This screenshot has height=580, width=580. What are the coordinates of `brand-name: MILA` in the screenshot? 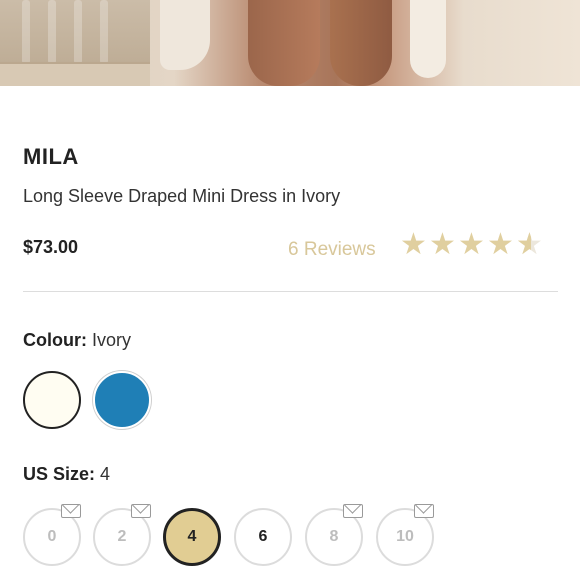 It's located at (51, 157).